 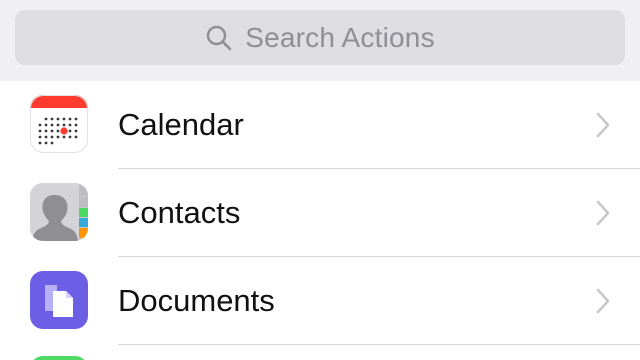 I want to click on search-icon, so click(x=219, y=37).